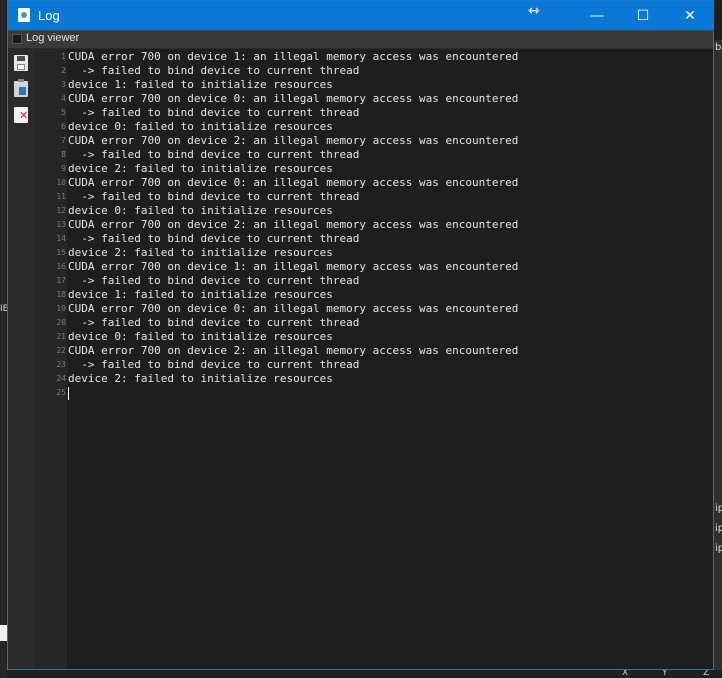 The width and height of the screenshot is (722, 678). What do you see at coordinates (61, 238) in the screenshot?
I see `line-number: 14` at bounding box center [61, 238].